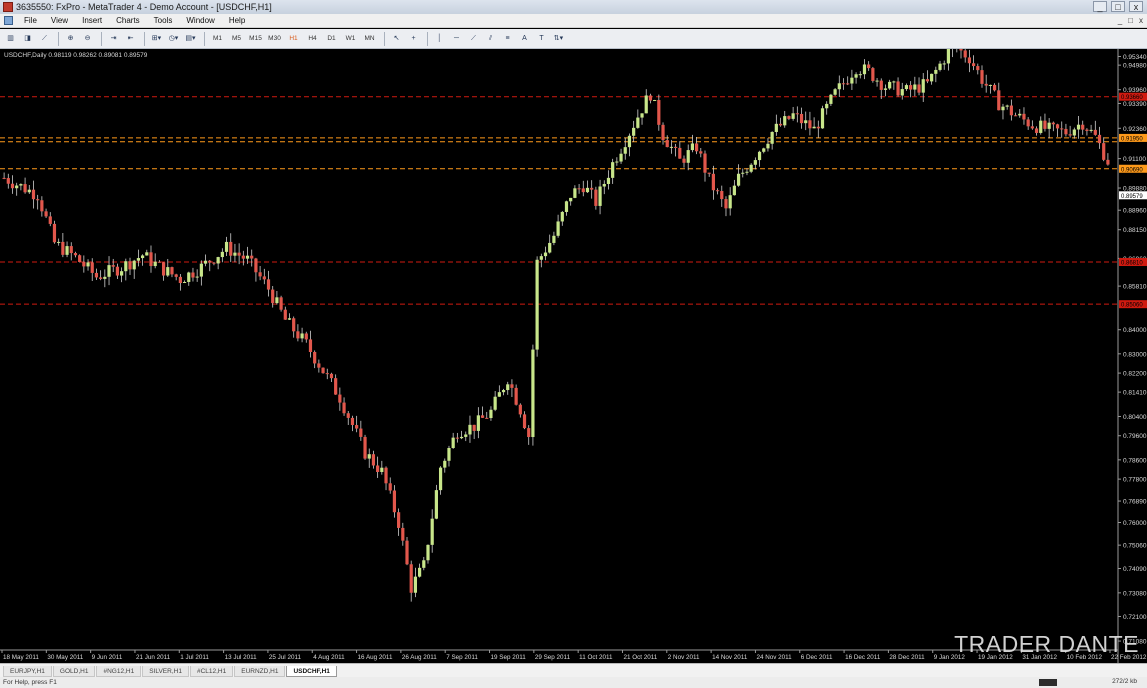 This screenshot has height=688, width=1147. I want to click on menu-view: View, so click(59, 20).